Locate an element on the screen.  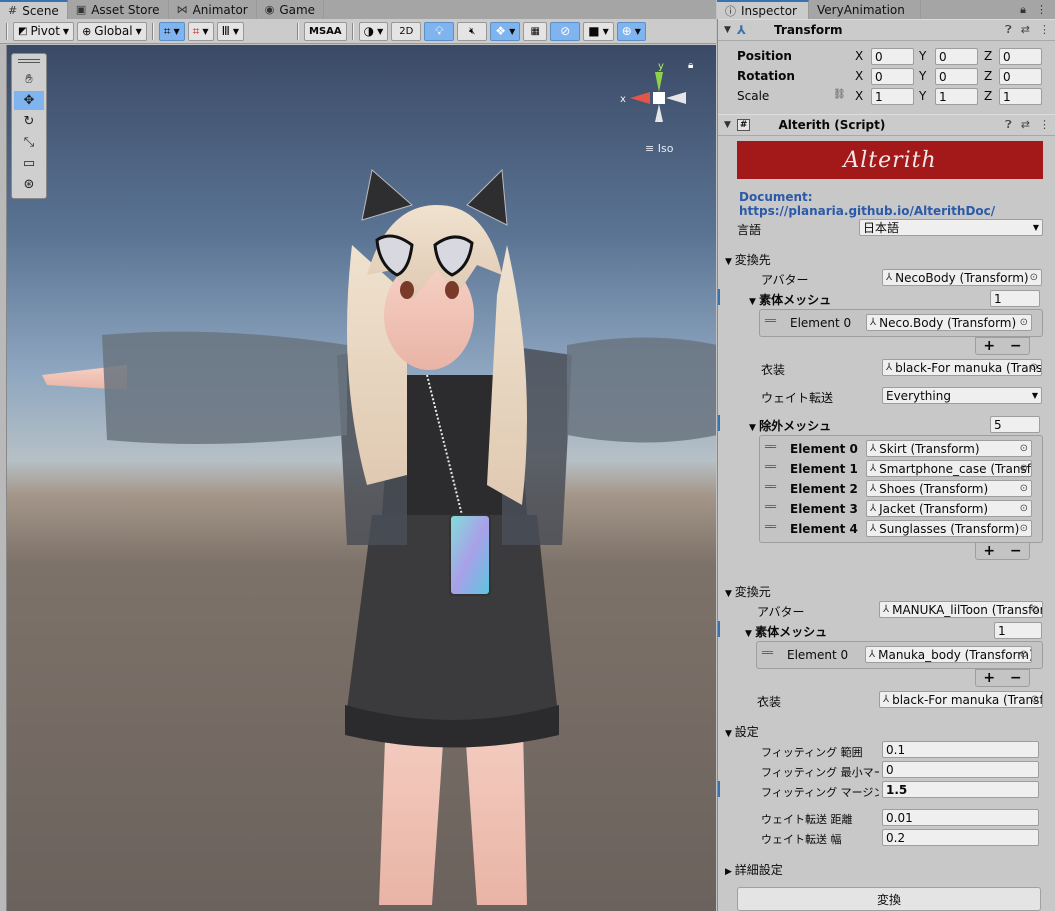
camera-dropdown: ■ ▼ is located at coordinates (598, 31).